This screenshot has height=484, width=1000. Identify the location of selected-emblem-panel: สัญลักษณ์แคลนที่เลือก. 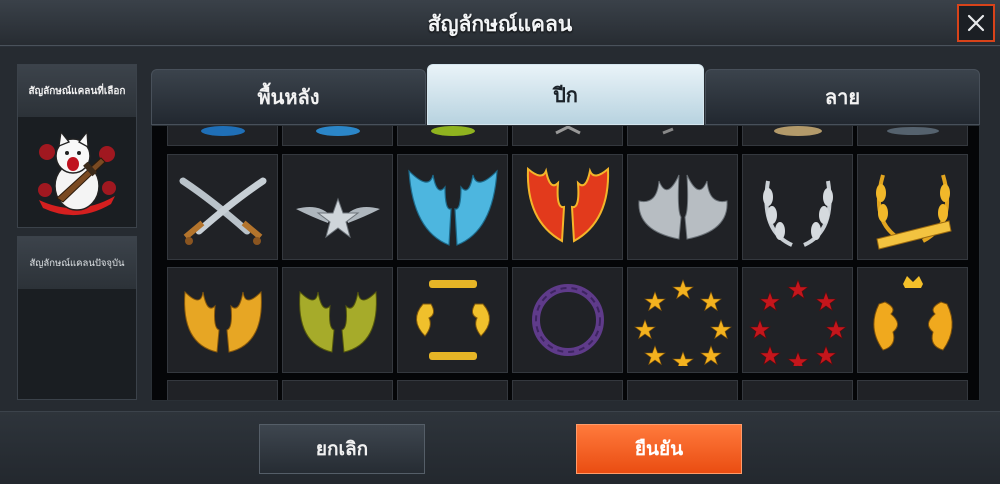
(77, 146).